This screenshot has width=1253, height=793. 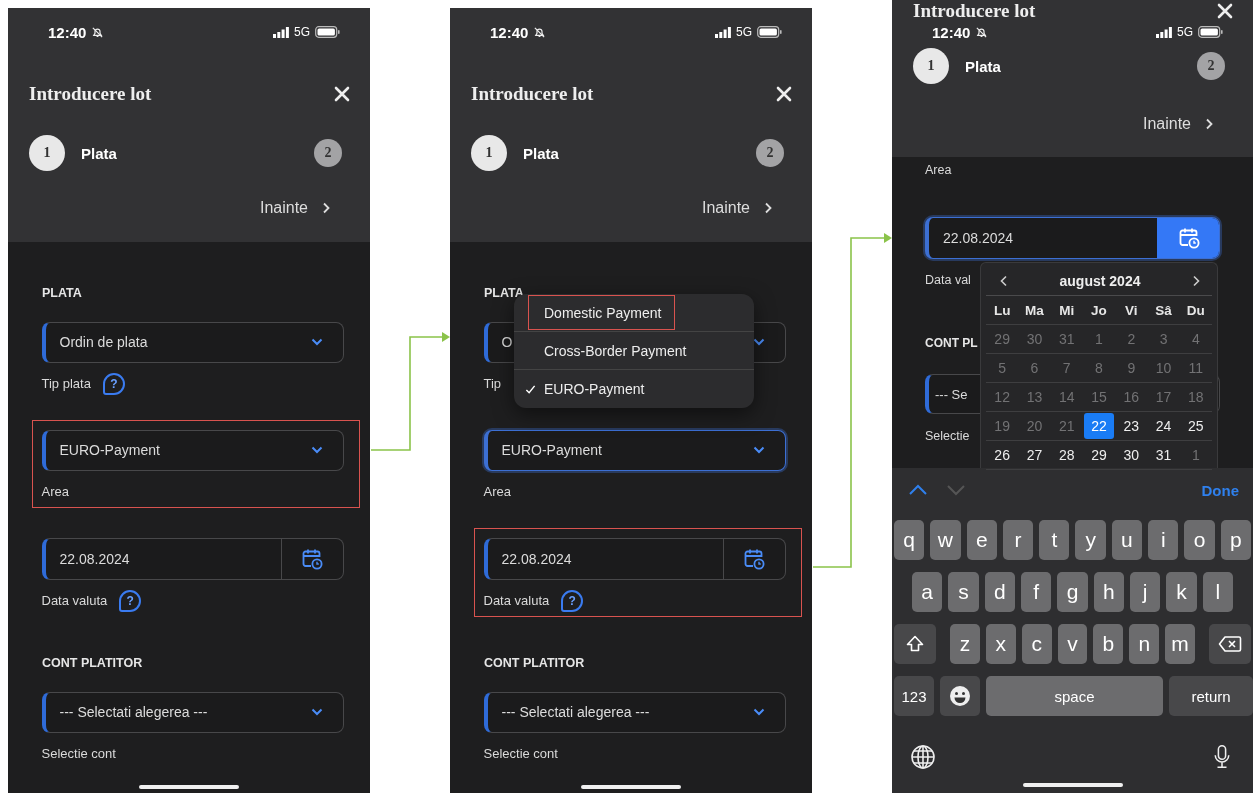 I want to click on calendar-day: 27, so click(x=1034, y=455).